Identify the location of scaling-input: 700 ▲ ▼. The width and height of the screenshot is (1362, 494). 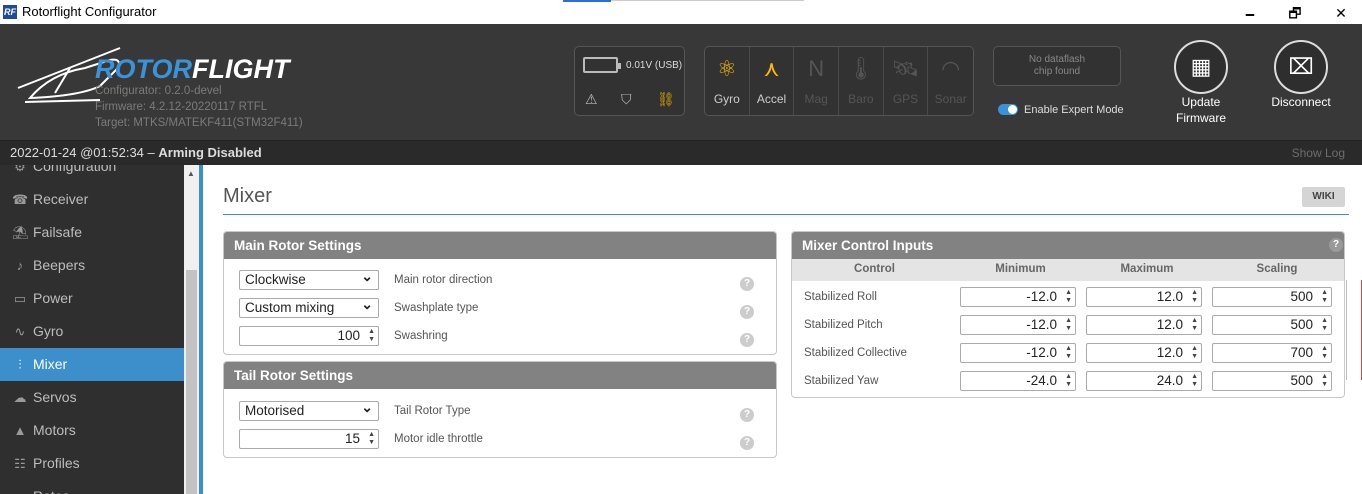
(1272, 353).